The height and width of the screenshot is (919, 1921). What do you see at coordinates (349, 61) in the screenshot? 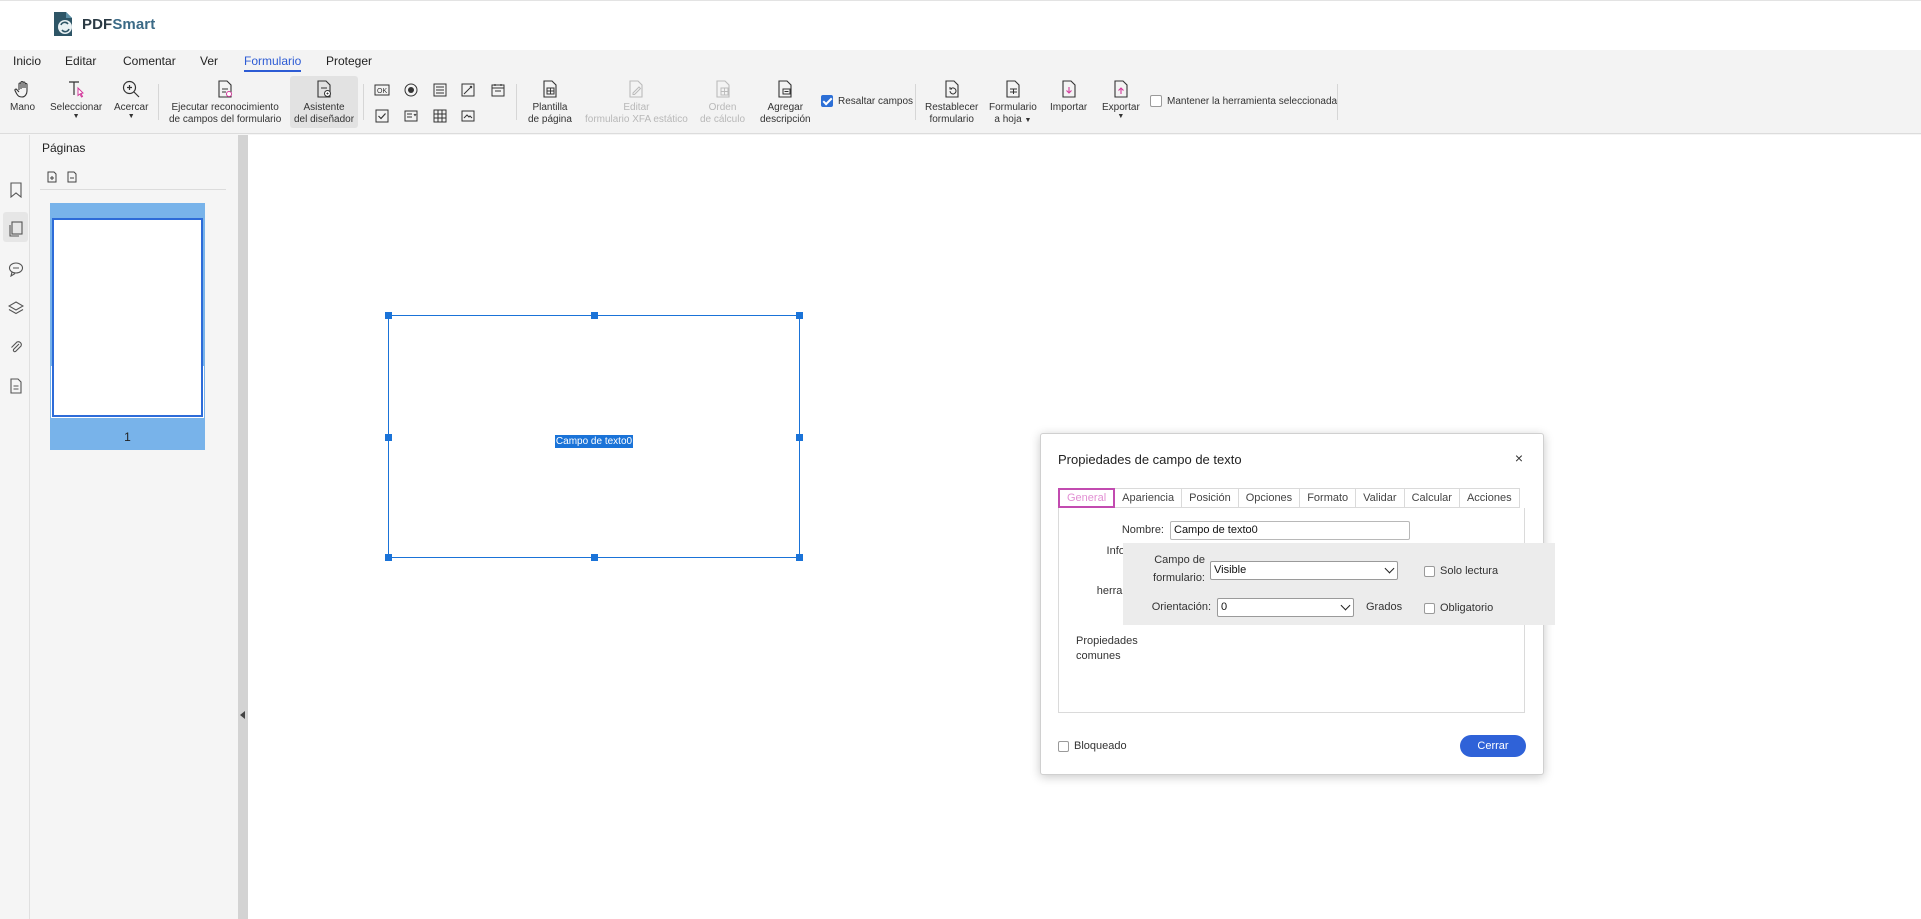
I see `menu-proteger: Proteger` at bounding box center [349, 61].